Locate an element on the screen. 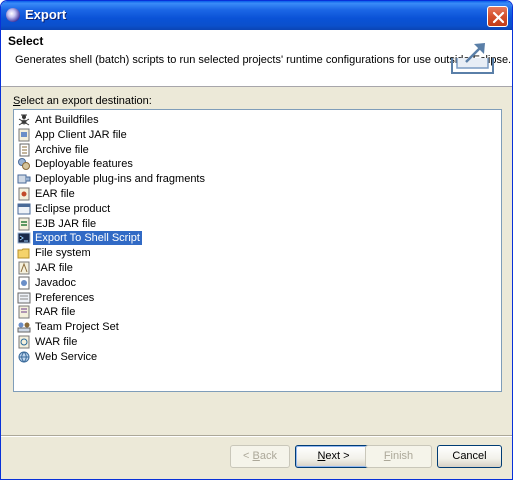  eclipse-icon is located at coordinates (13, 15).